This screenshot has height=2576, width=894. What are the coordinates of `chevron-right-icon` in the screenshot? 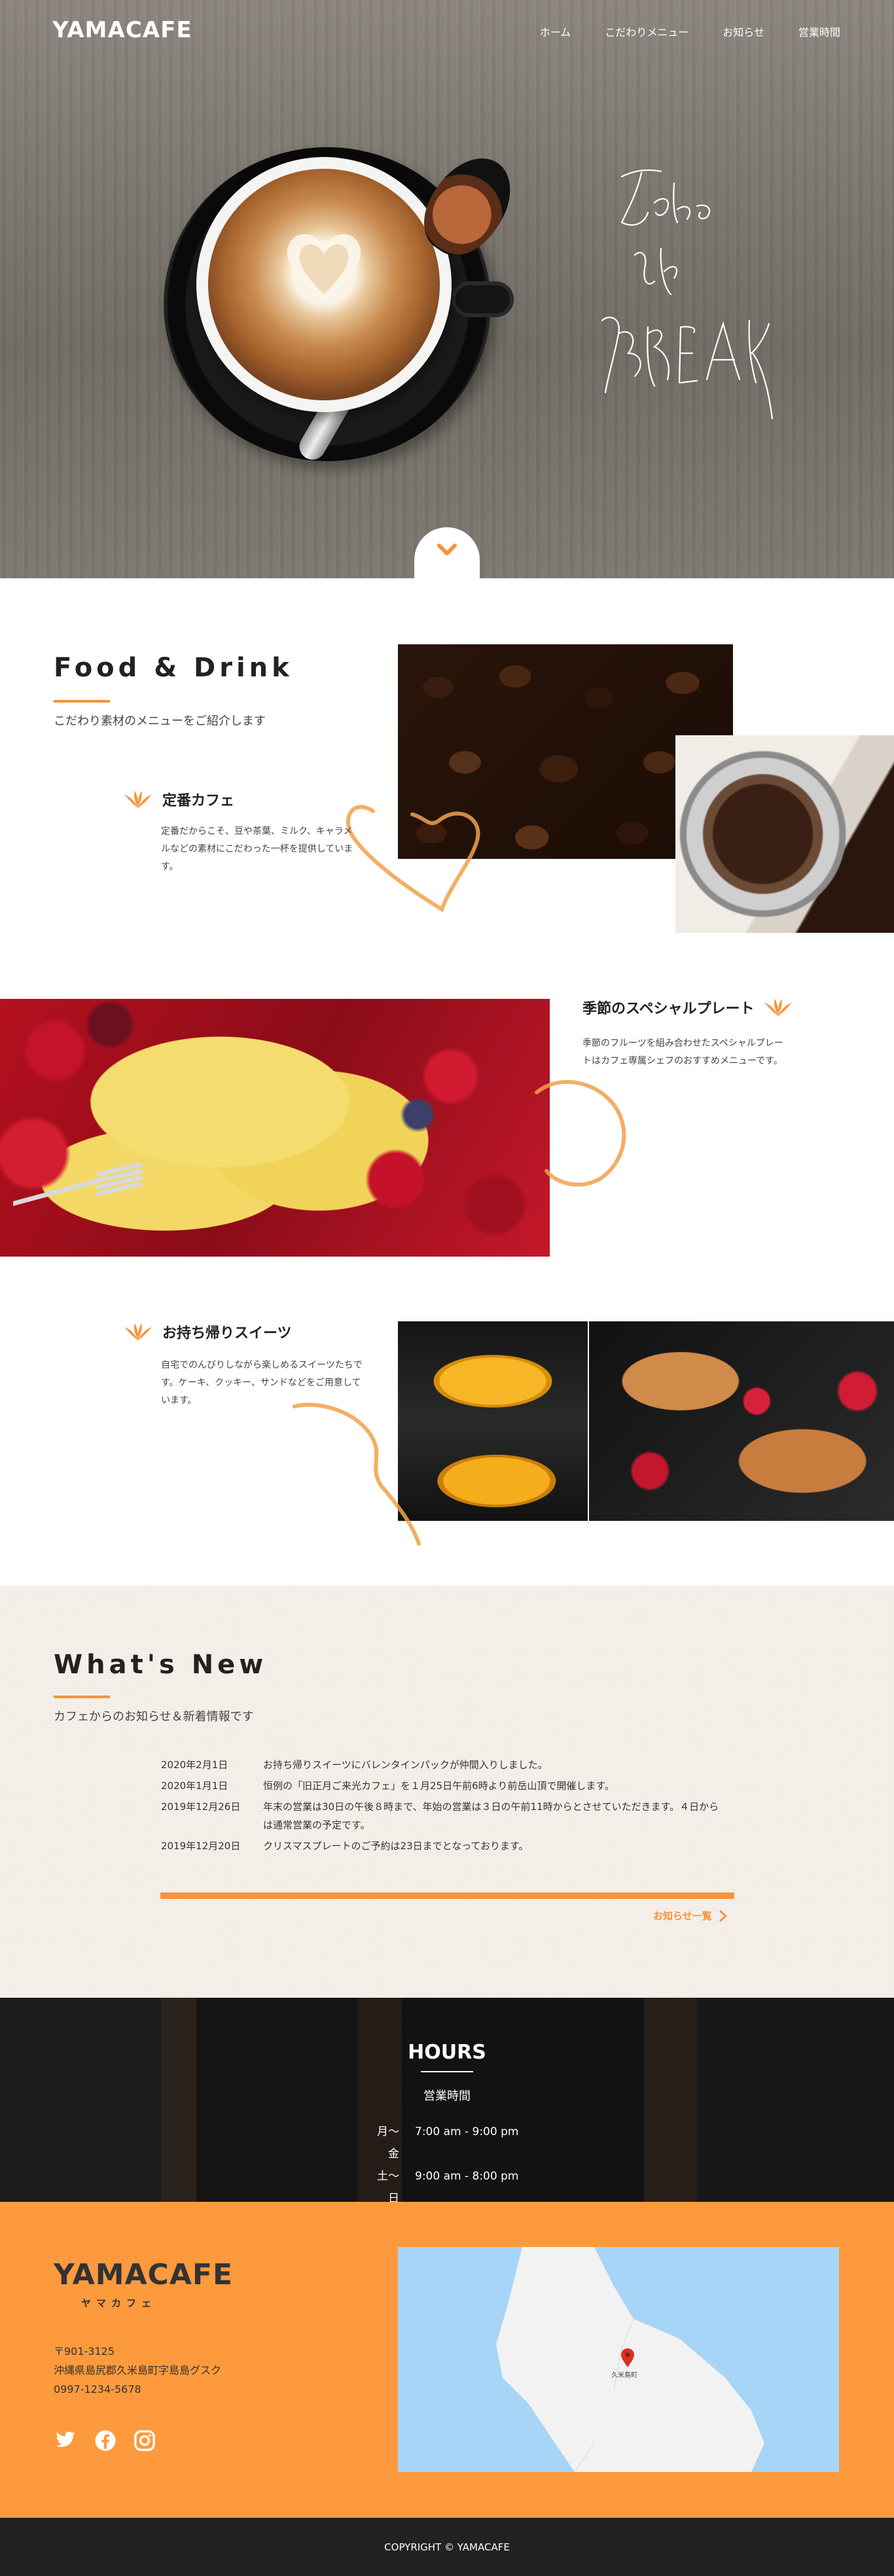 It's located at (723, 1916).